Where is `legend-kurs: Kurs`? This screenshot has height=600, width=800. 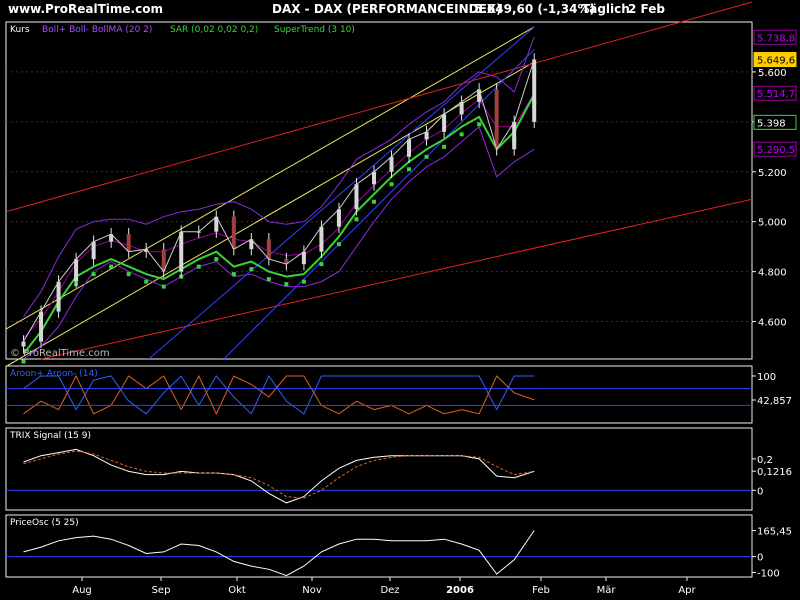
legend-kurs: Kurs is located at coordinates (20, 30).